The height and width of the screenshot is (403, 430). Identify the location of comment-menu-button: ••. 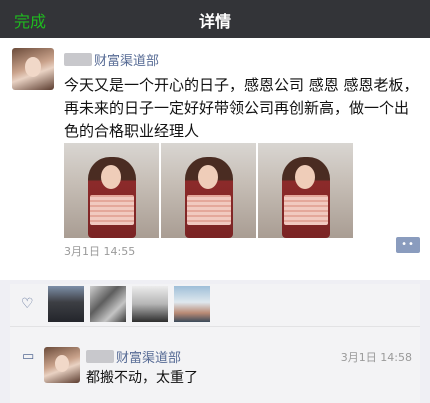
(408, 245).